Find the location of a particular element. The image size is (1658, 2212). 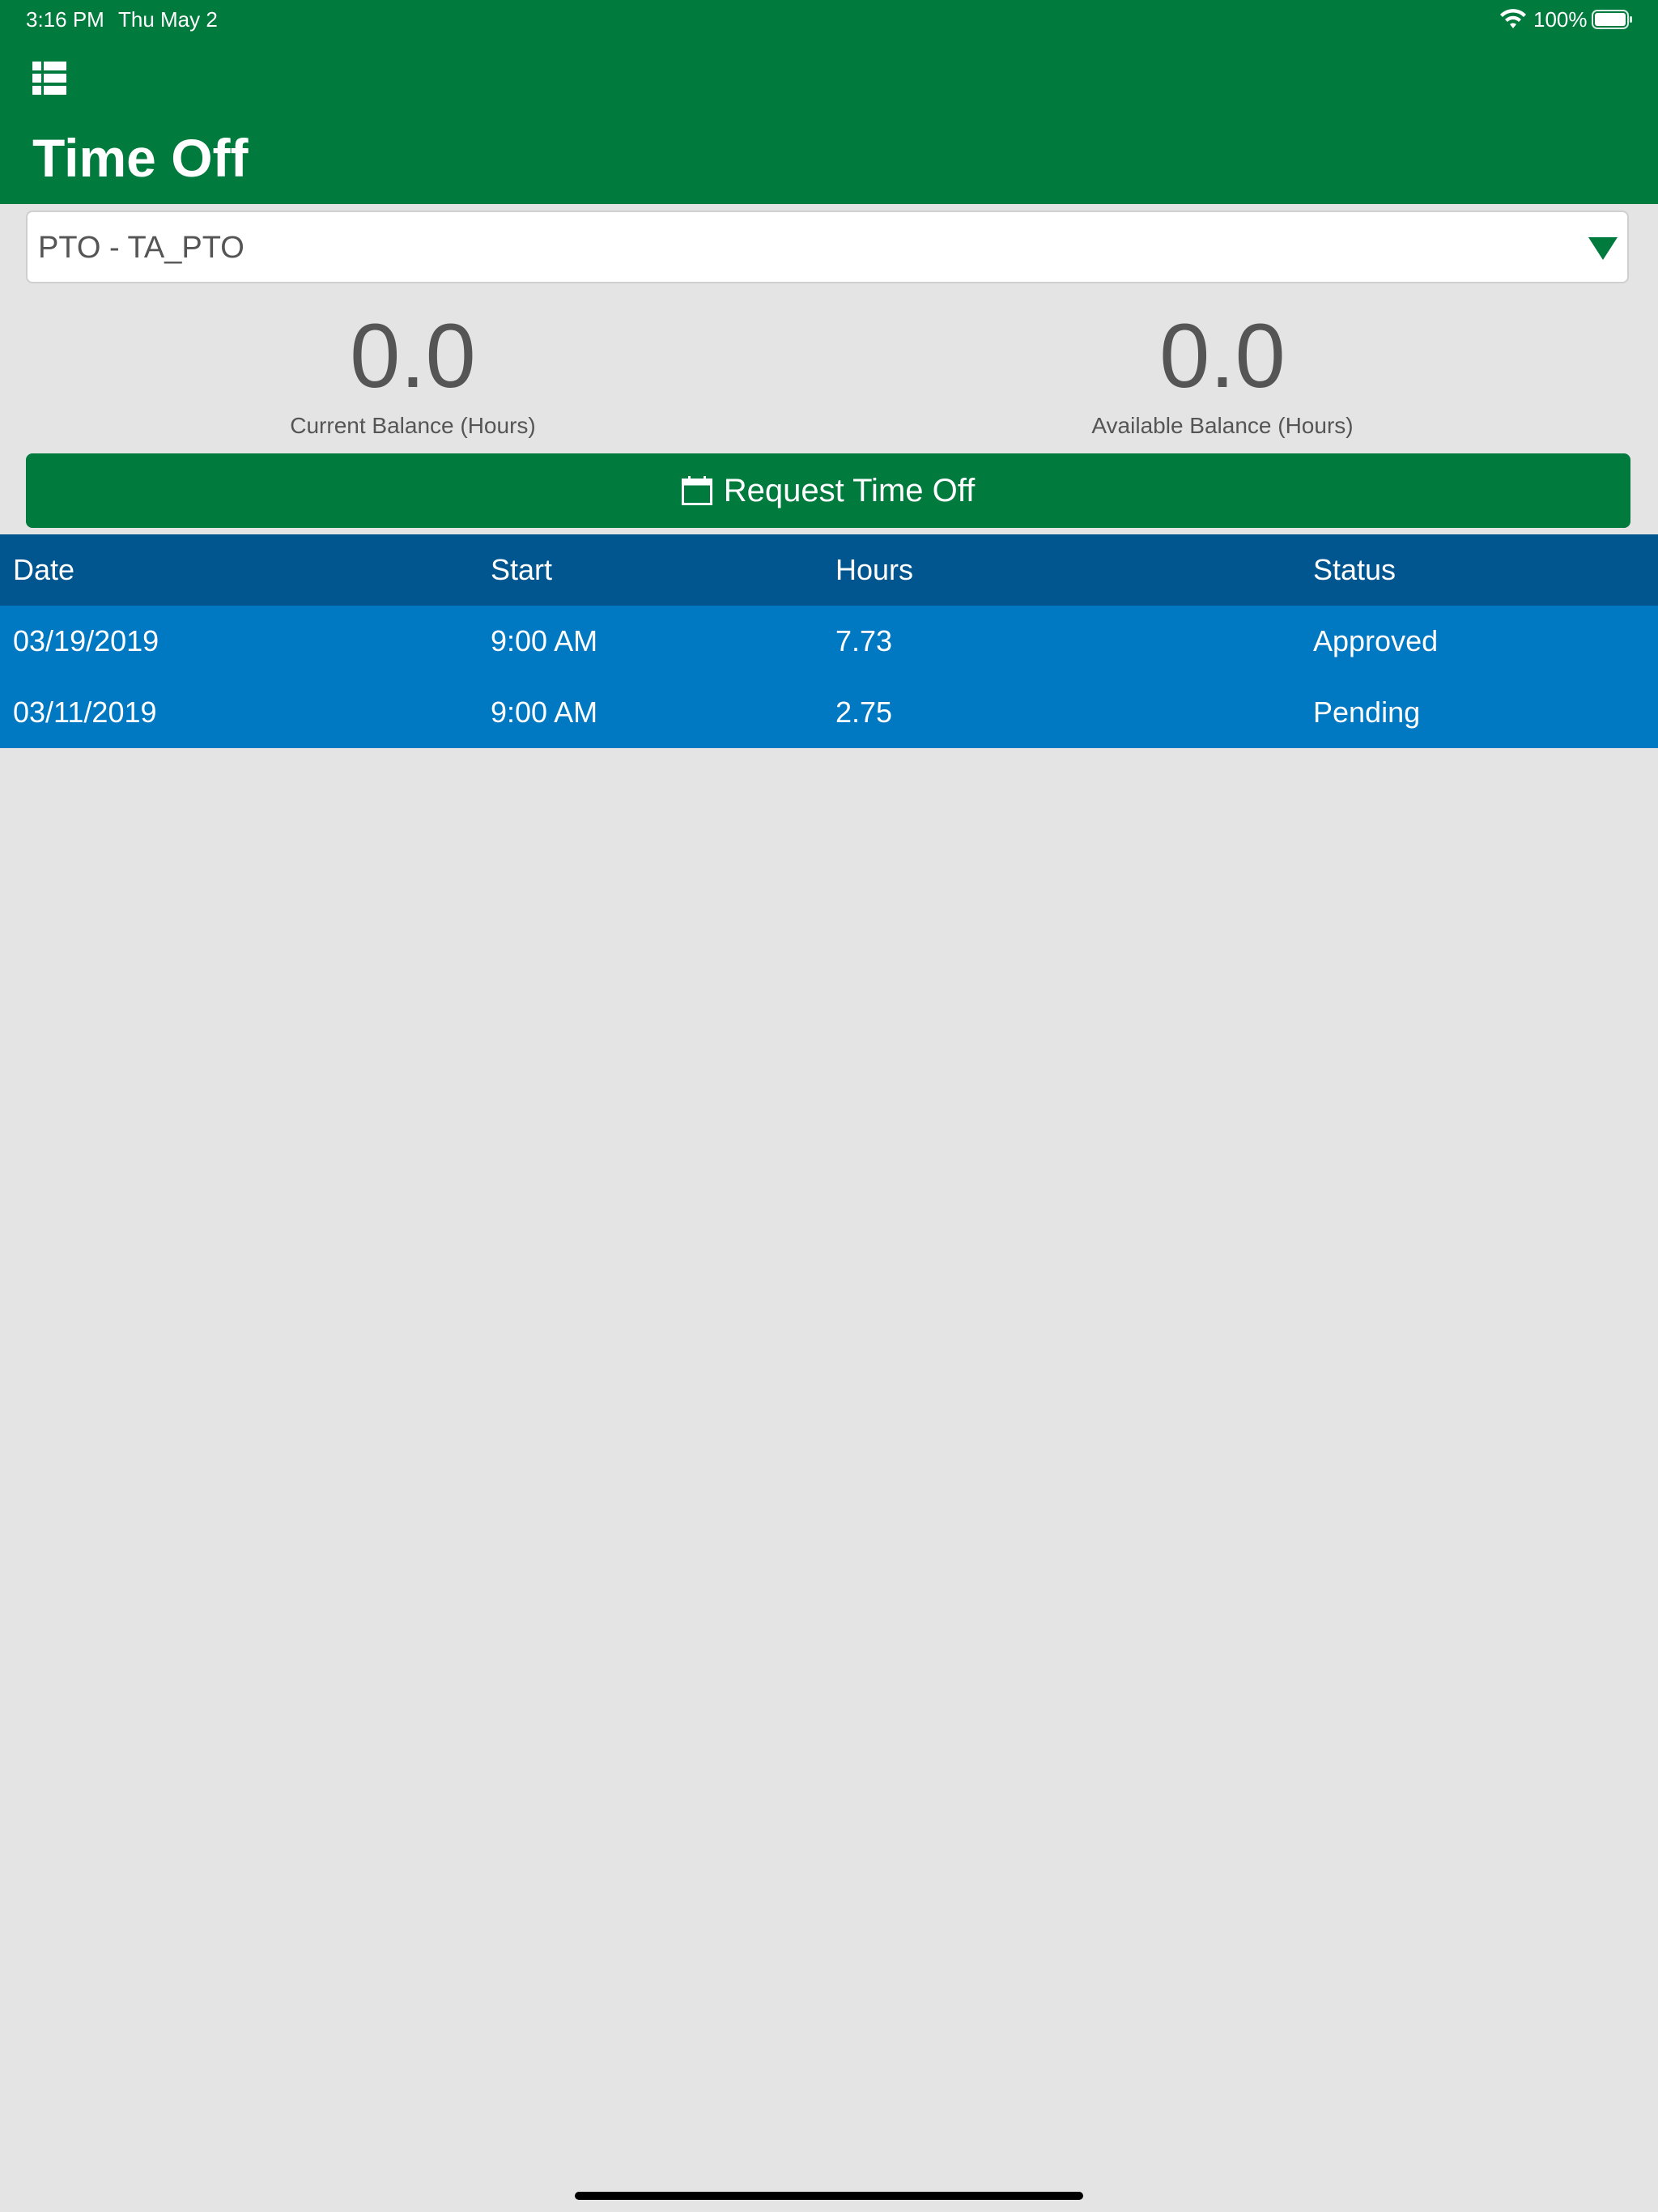

dropdown-selected-value: PTO - TA_PTO is located at coordinates (141, 248).